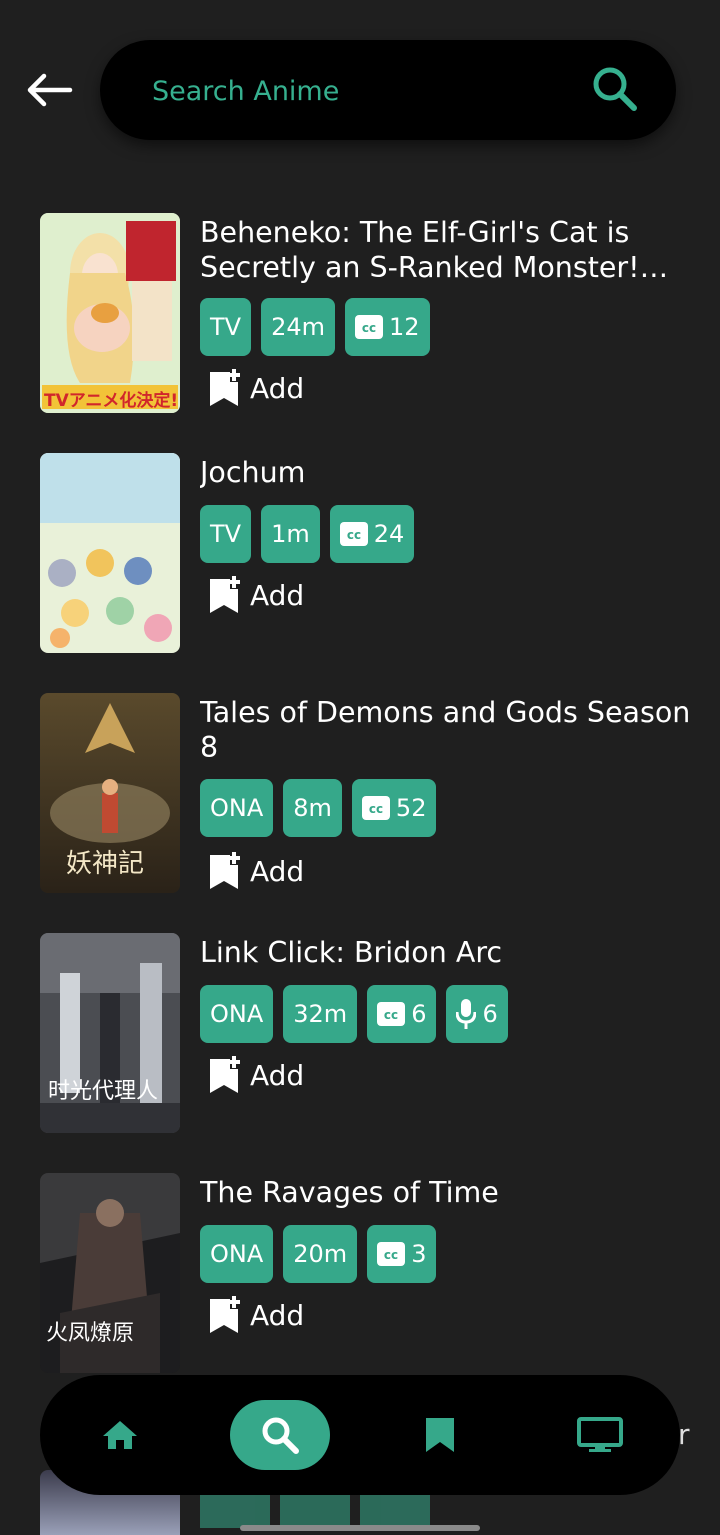 The height and width of the screenshot is (1535, 720). What do you see at coordinates (466, 1014) in the screenshot?
I see `microphone-icon` at bounding box center [466, 1014].